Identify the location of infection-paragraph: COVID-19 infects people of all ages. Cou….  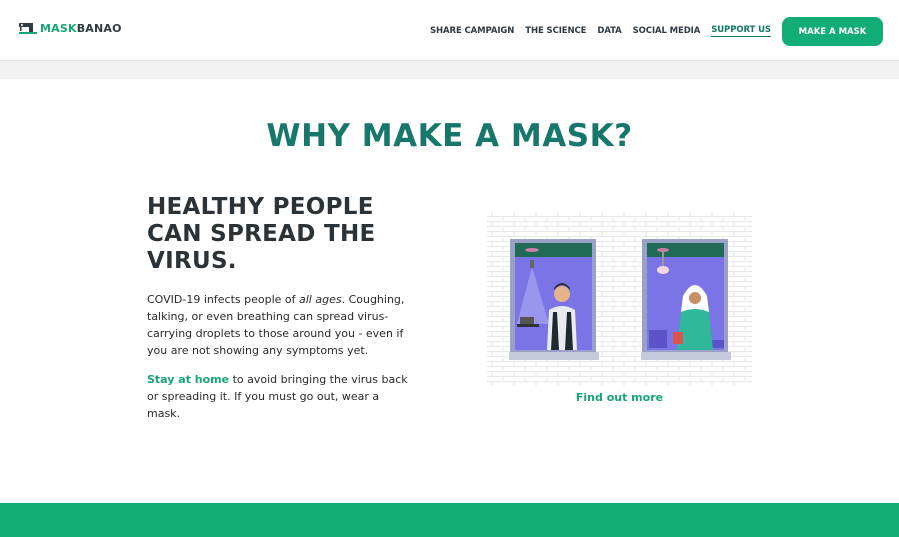
(278, 325).